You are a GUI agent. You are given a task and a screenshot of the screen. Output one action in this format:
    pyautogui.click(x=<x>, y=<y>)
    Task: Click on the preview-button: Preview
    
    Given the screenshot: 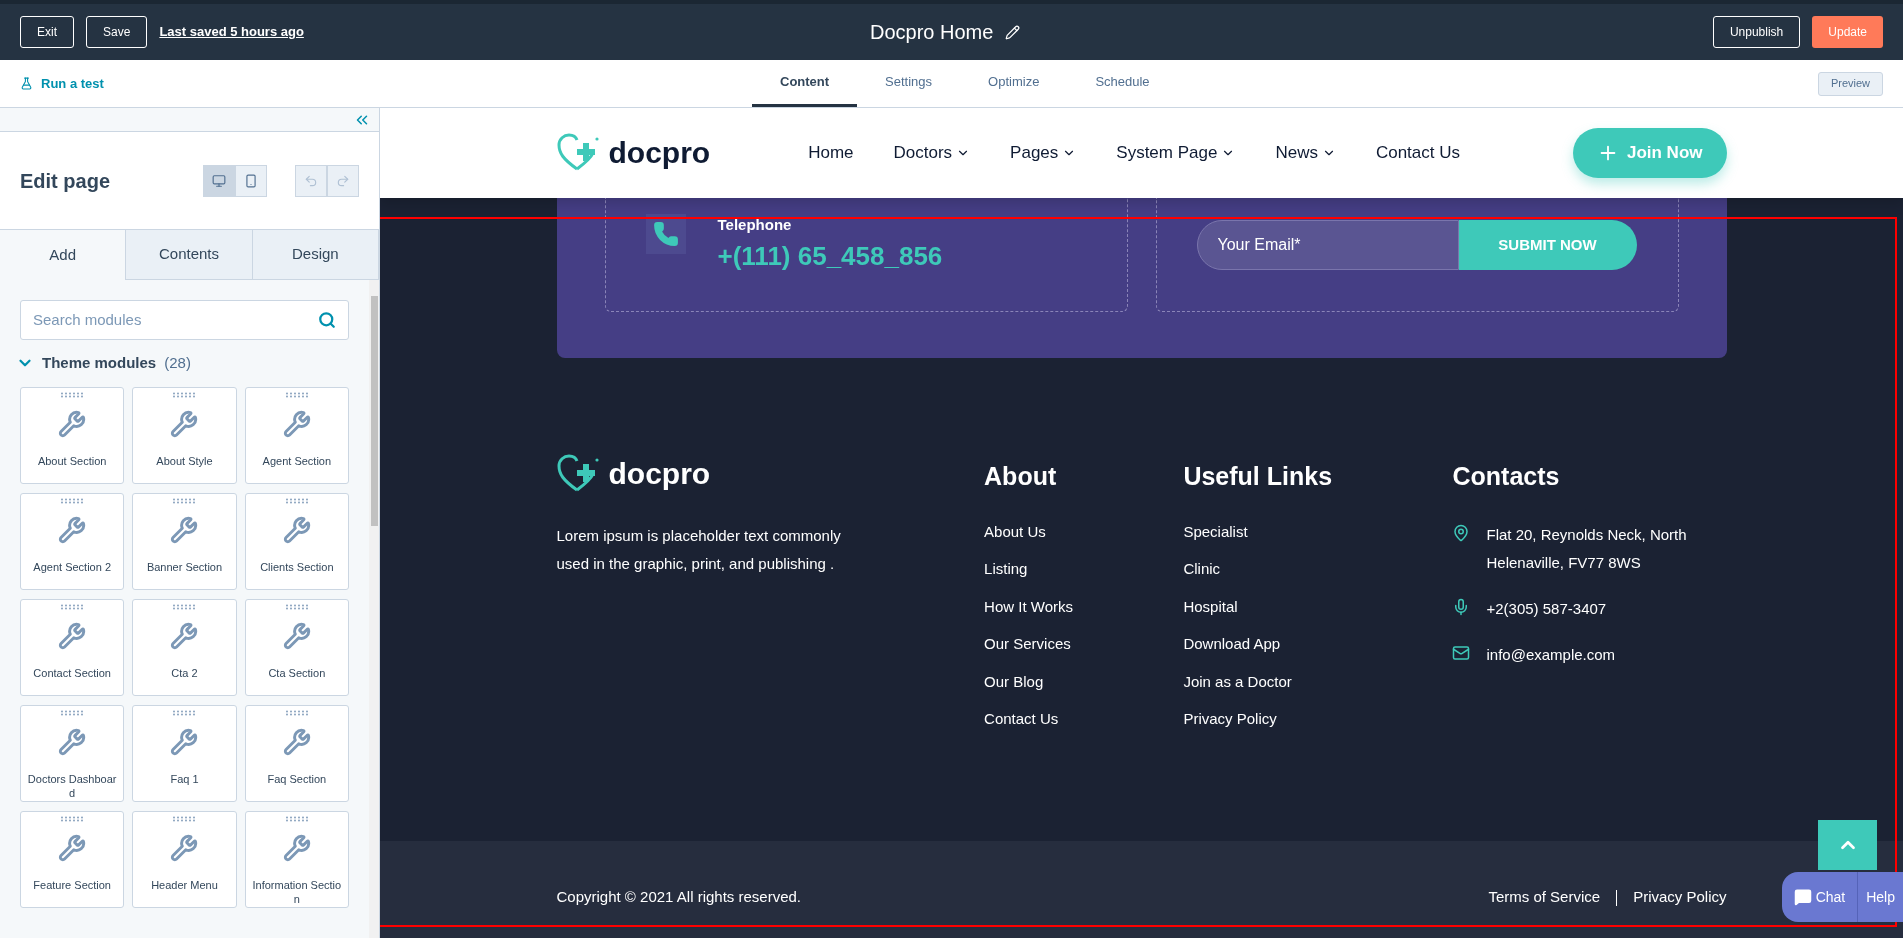 What is the action you would take?
    pyautogui.click(x=1850, y=83)
    